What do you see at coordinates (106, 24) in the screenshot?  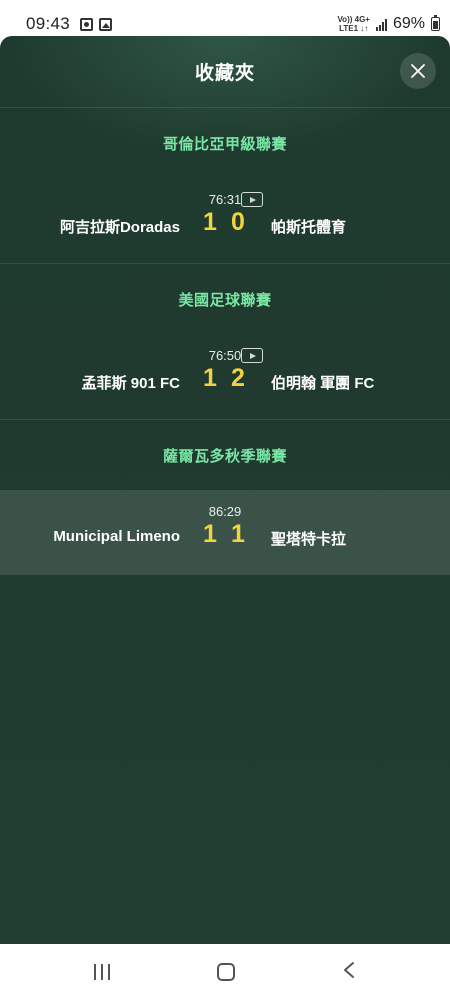 I see `gallery-icon` at bounding box center [106, 24].